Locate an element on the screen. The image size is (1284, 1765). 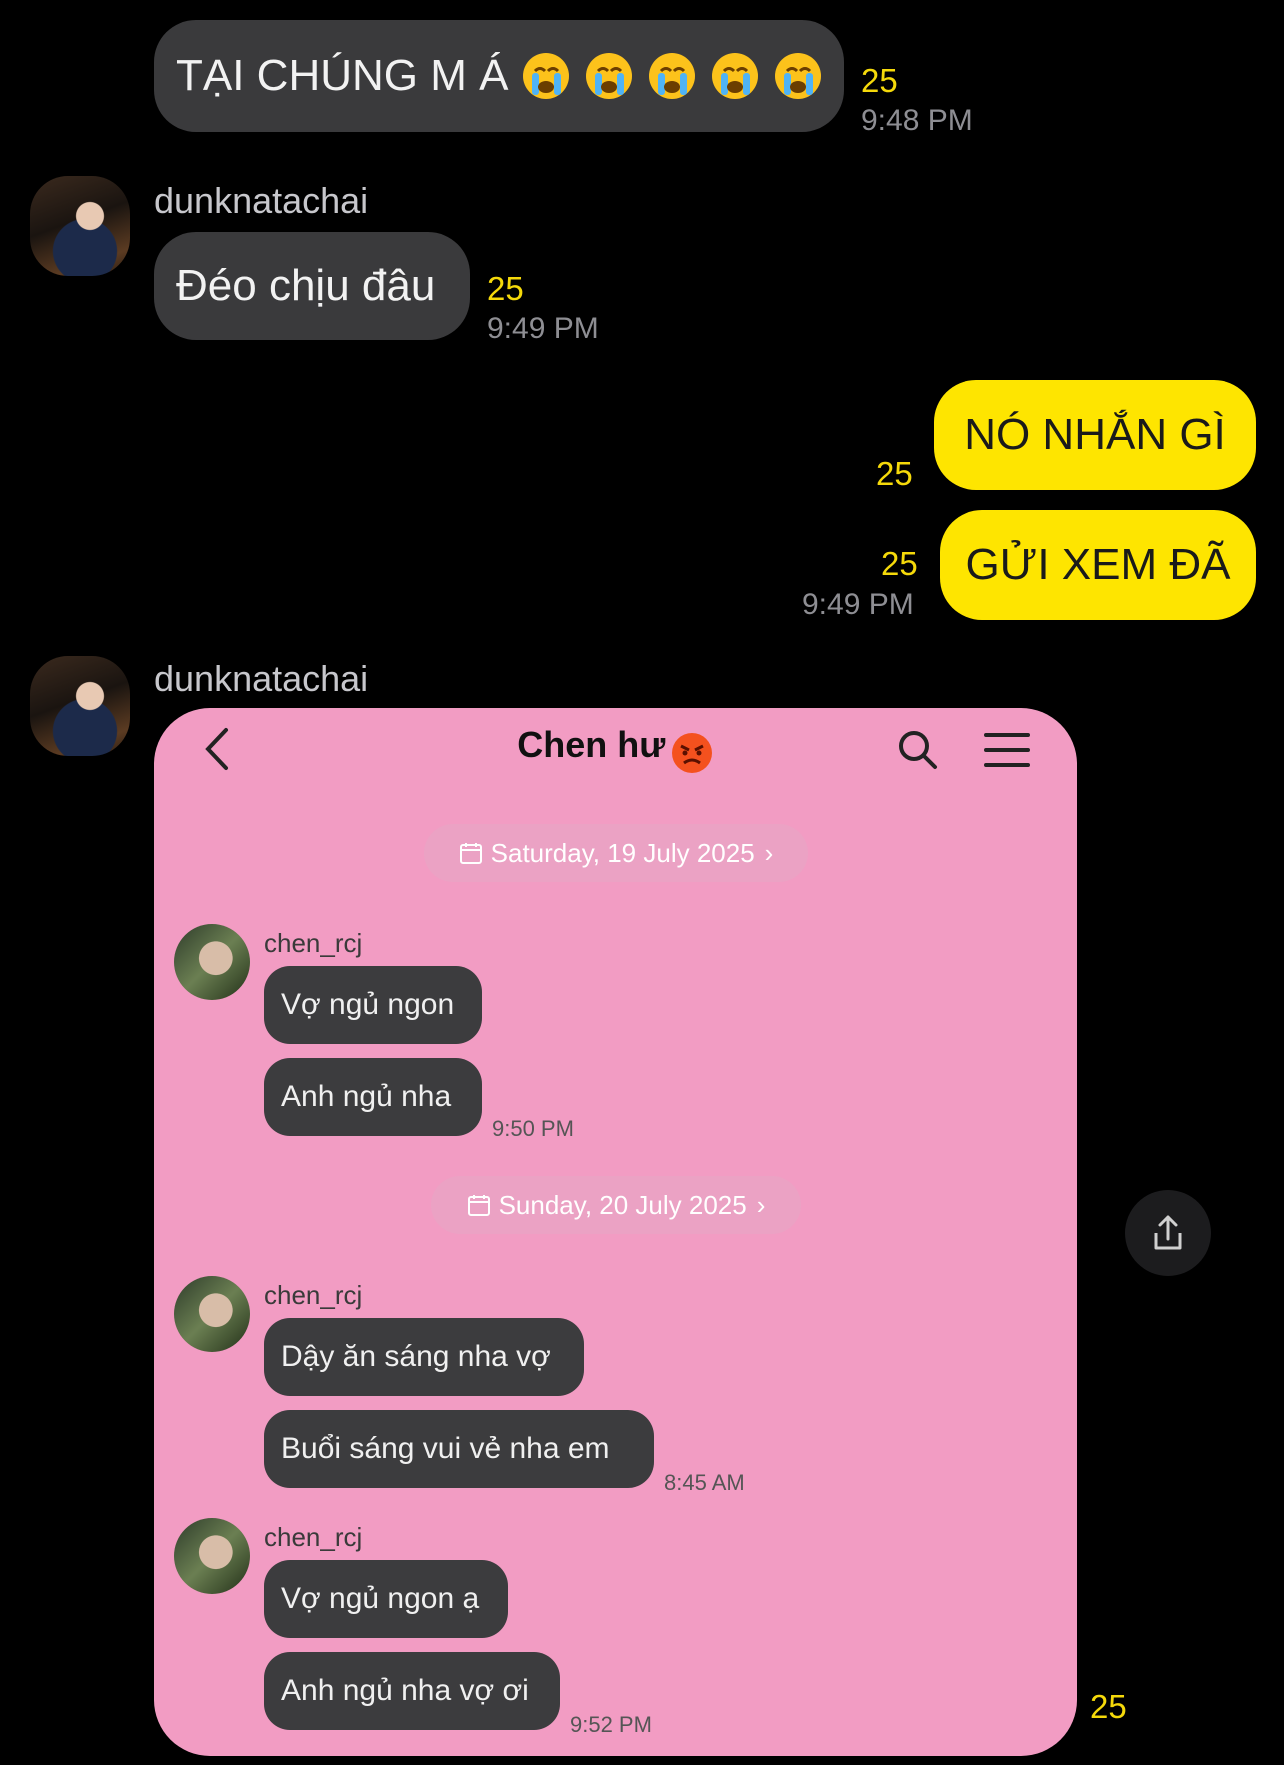
message-time: 8:45 AM is located at coordinates (704, 1482).